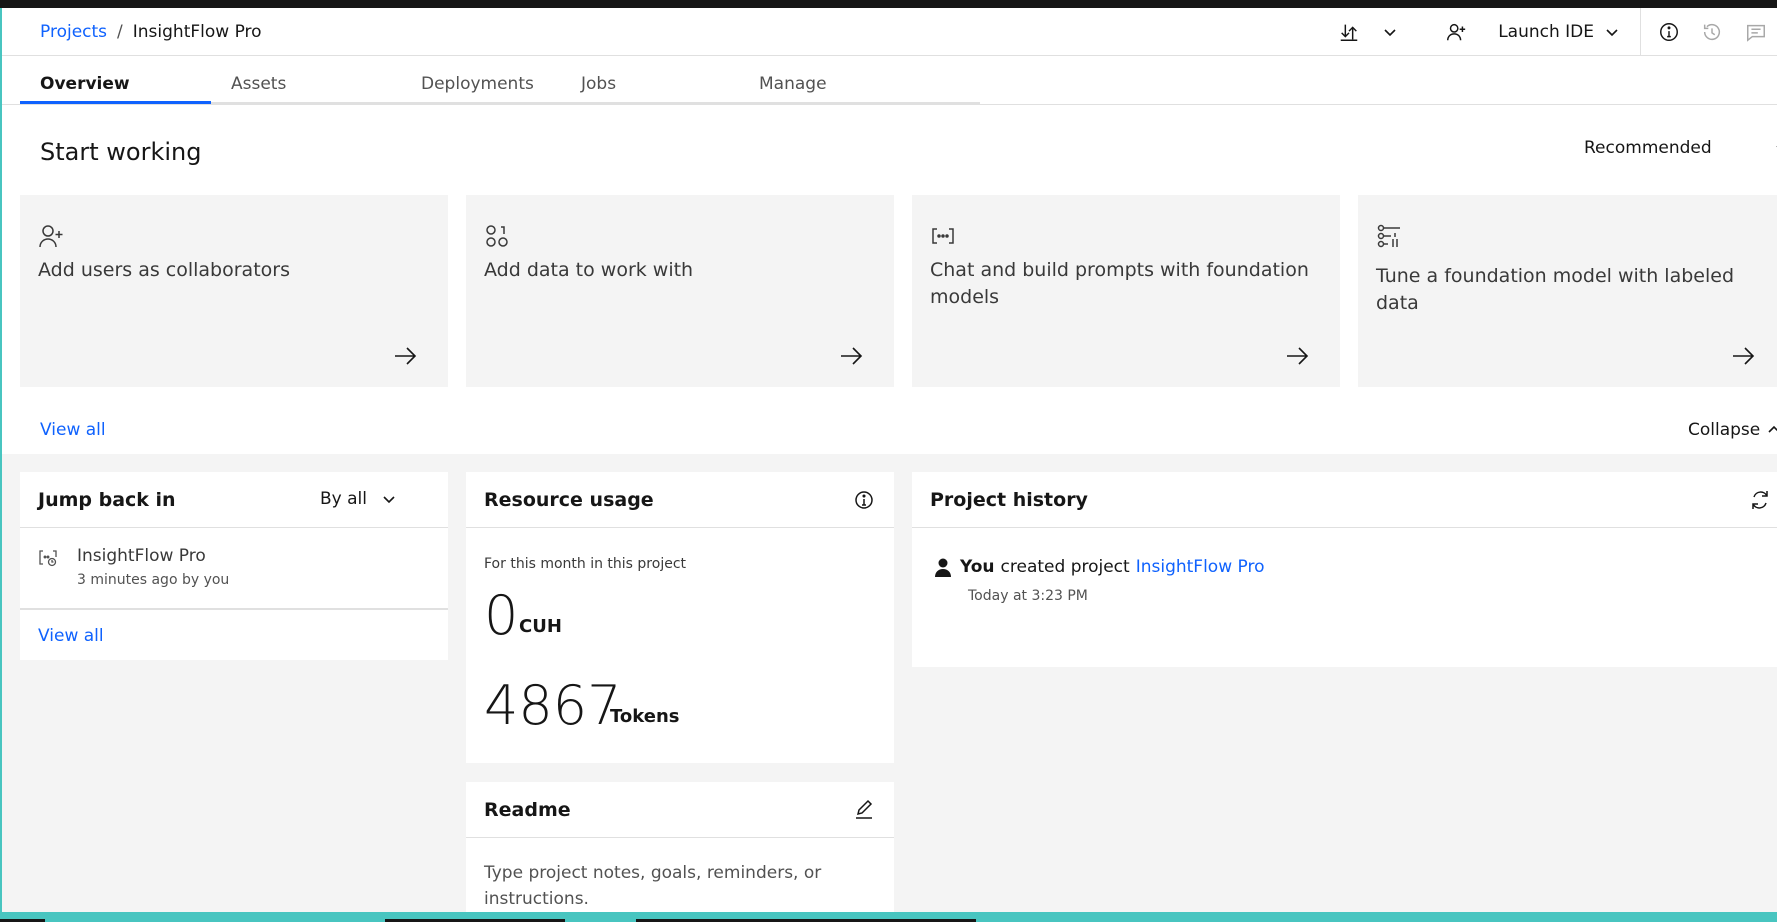 The width and height of the screenshot is (1777, 922). Describe the element at coordinates (859, 81) in the screenshot. I see `tab-manage: Manage` at that location.